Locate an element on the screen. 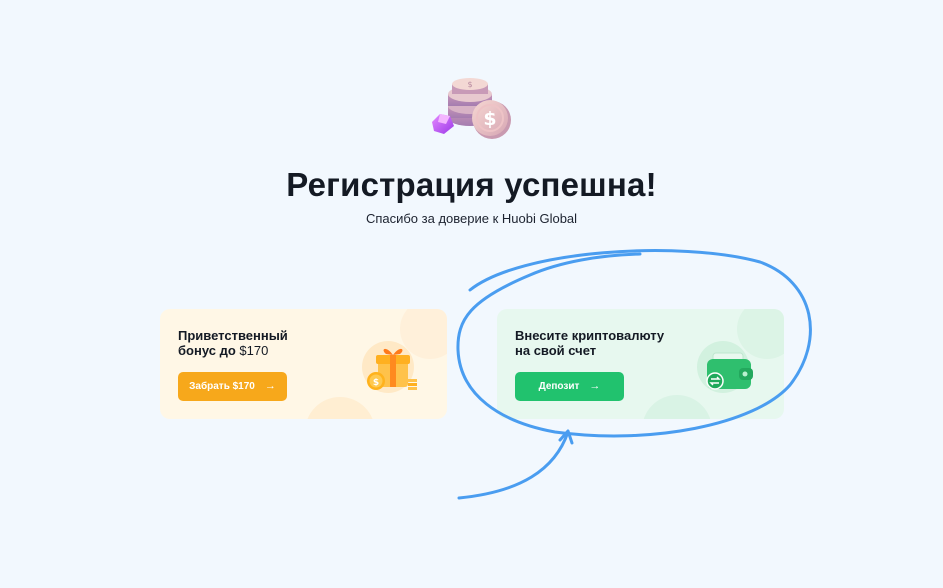  deposit-button: Депозит → is located at coordinates (569, 386).